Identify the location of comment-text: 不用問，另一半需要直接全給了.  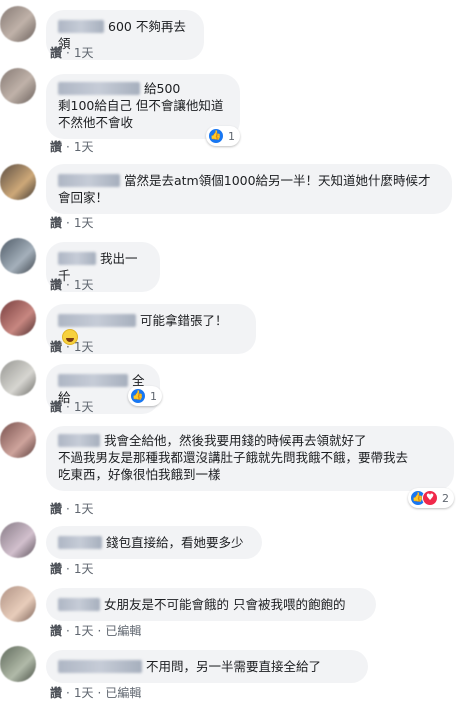
(234, 666).